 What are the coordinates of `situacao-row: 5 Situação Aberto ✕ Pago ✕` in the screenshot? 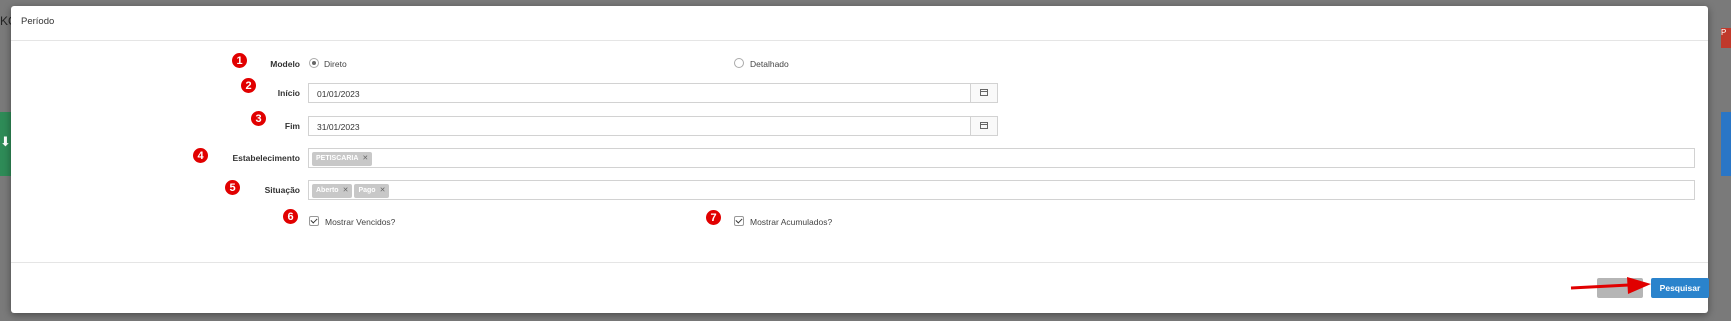 It's located at (859, 189).